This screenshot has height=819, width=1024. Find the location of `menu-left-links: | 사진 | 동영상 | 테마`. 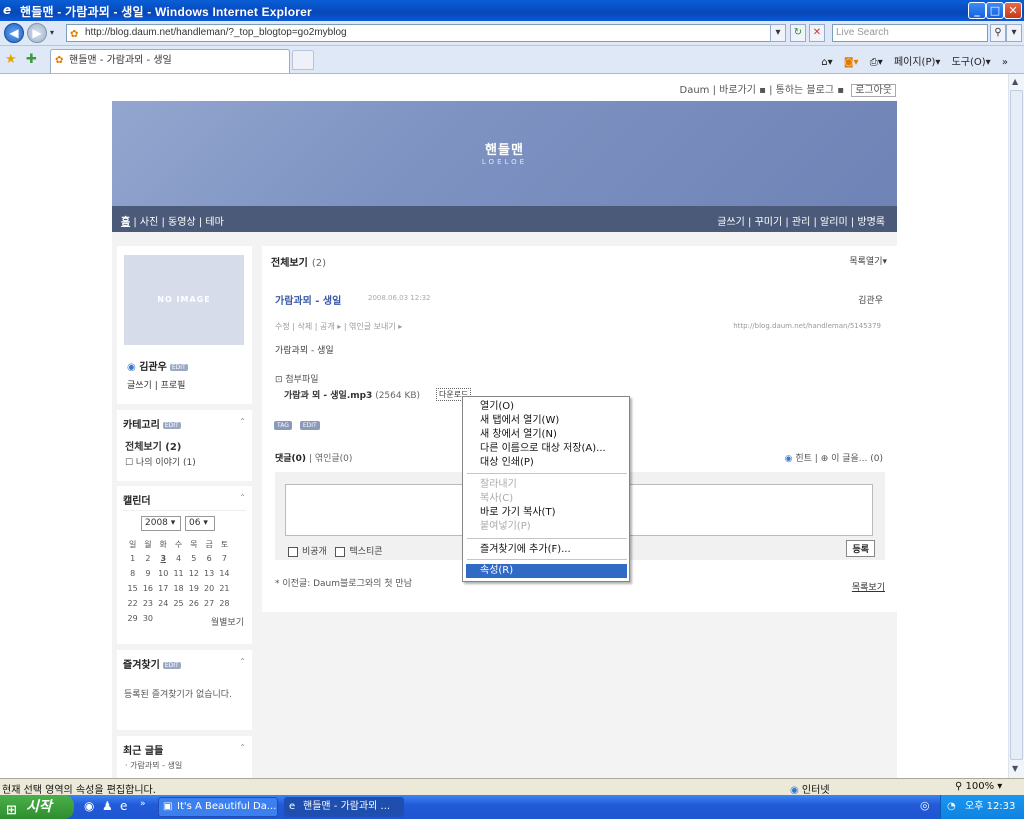

menu-left-links: | 사진 | 동영상 | 테마 is located at coordinates (176, 222).